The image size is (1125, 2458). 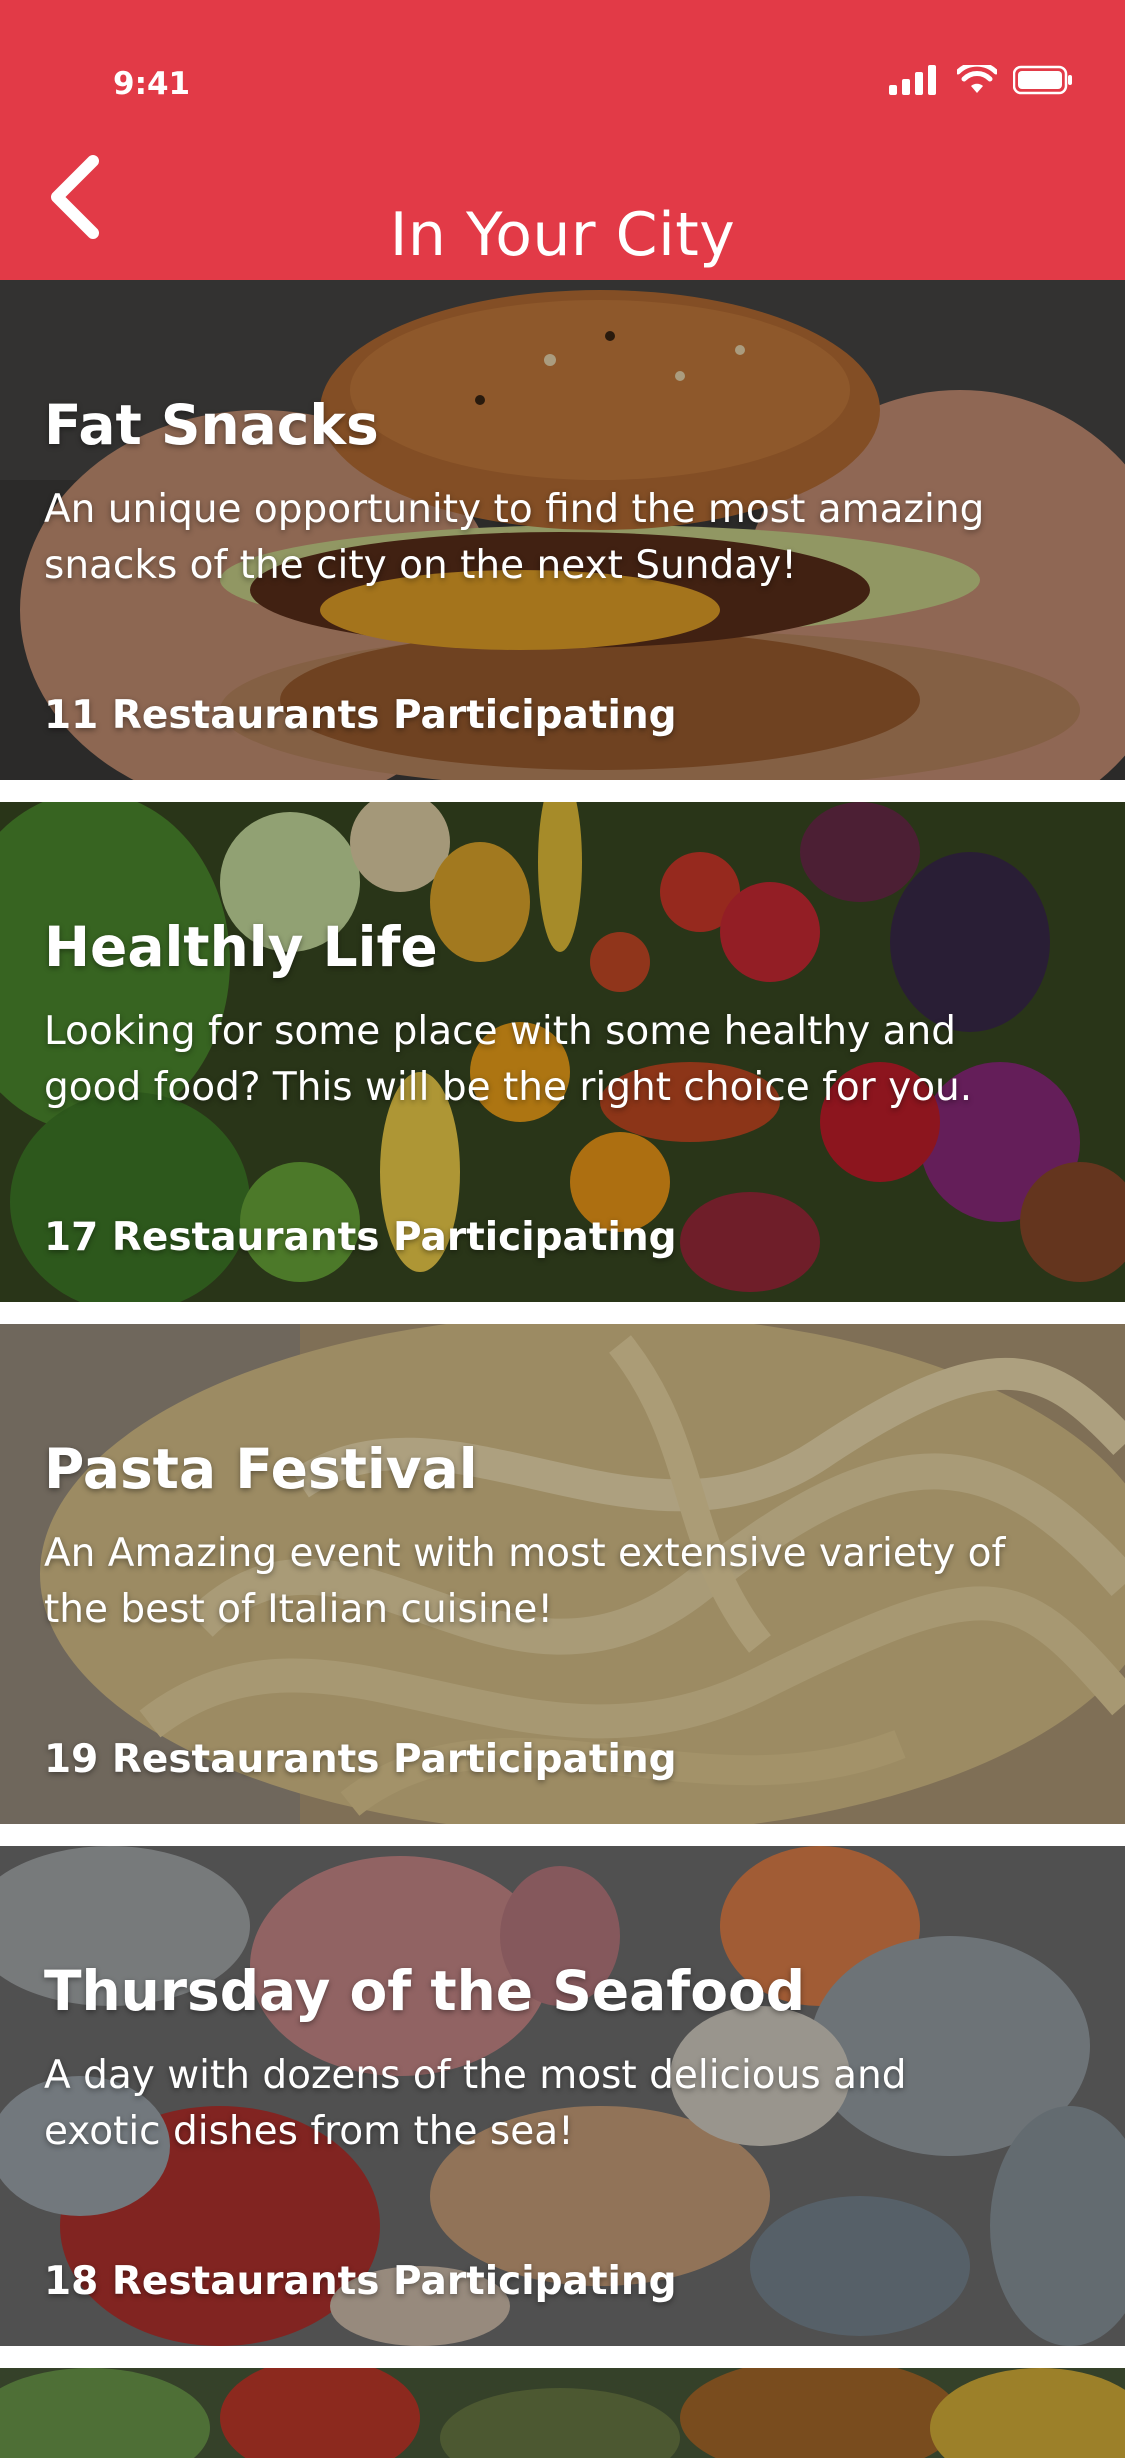 I want to click on card-participant-count: 17 Restaurants Participating, so click(x=360, y=1237).